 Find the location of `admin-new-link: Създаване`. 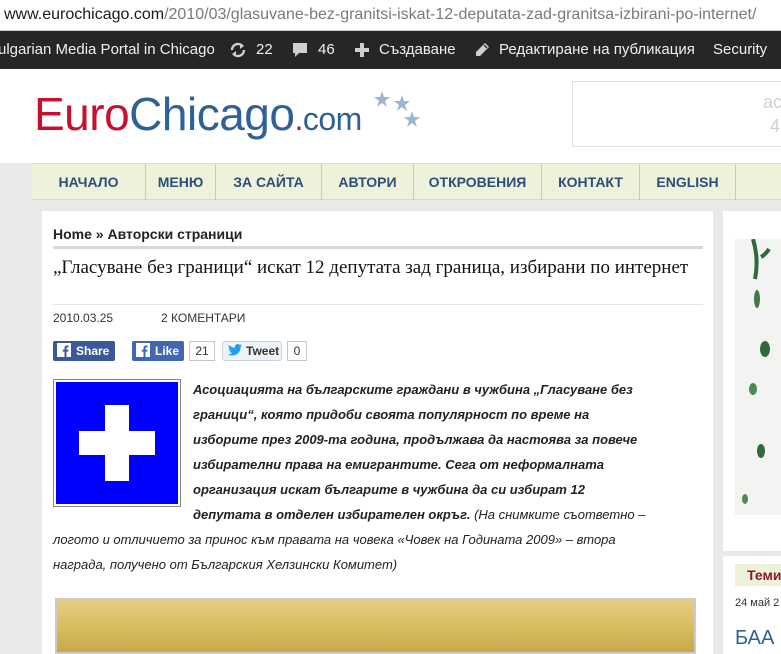

admin-new-link: Създаване is located at coordinates (405, 49).